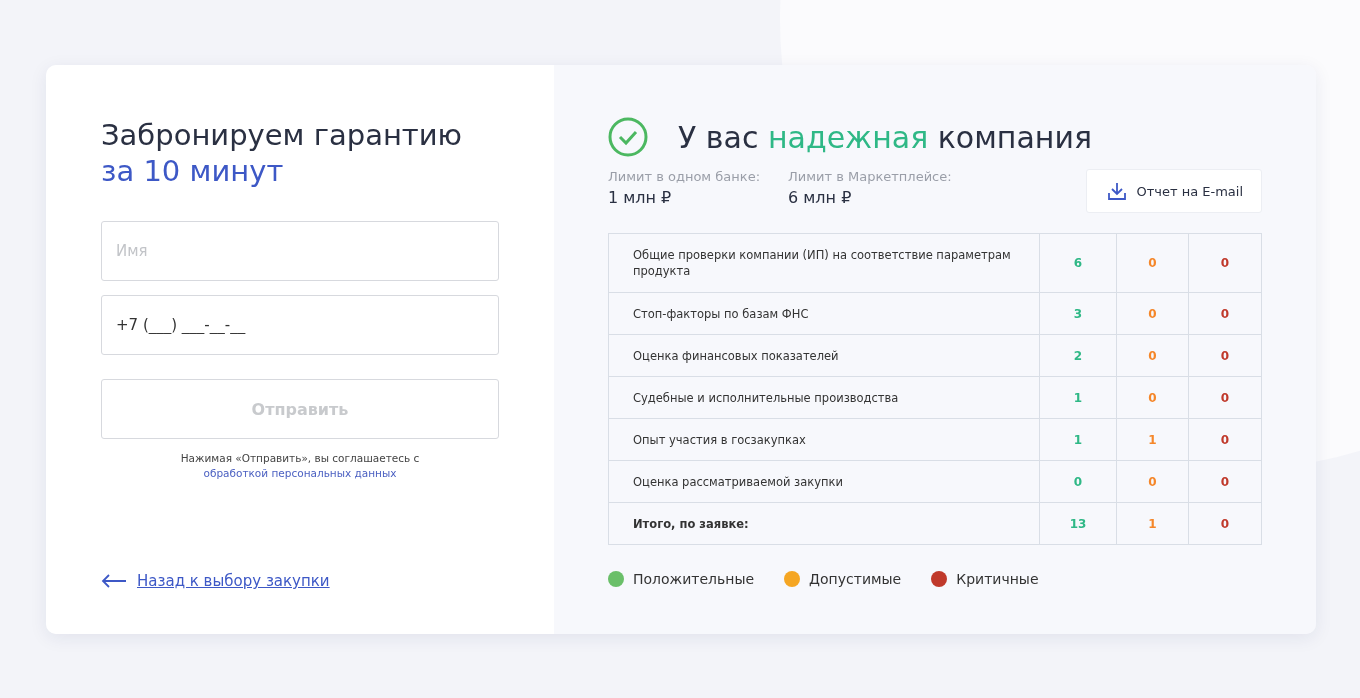  What do you see at coordinates (1078, 313) in the screenshot?
I see `count-cell: 3` at bounding box center [1078, 313].